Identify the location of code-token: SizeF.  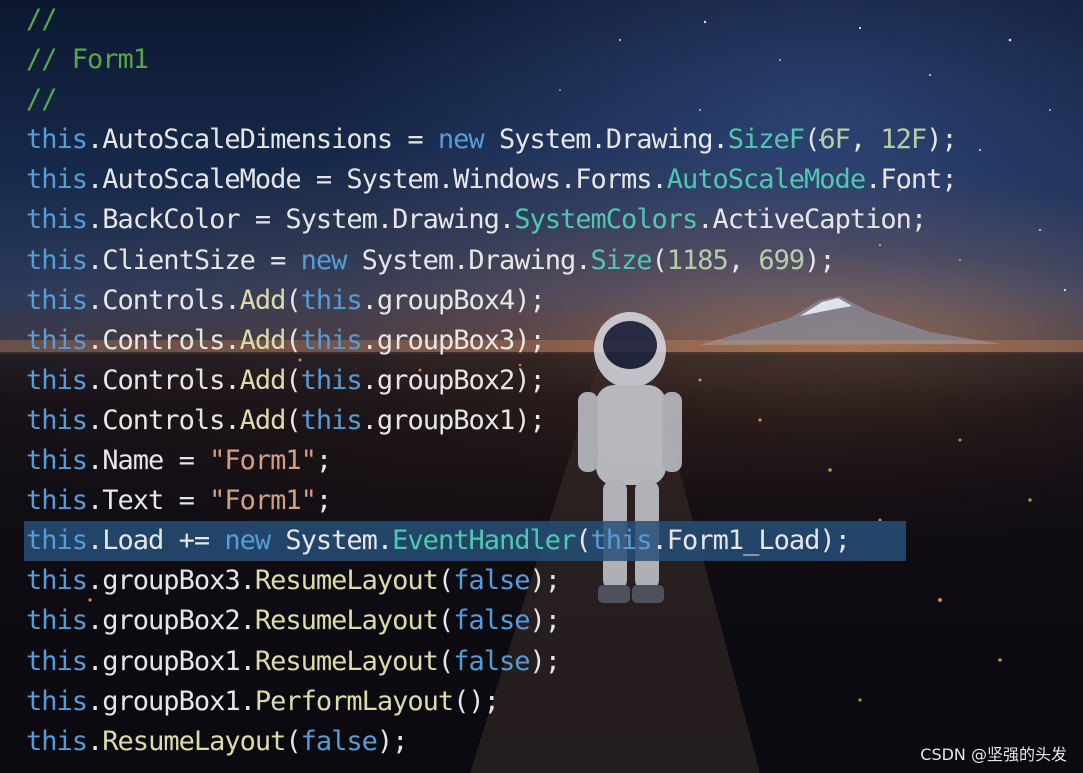
(766, 140).